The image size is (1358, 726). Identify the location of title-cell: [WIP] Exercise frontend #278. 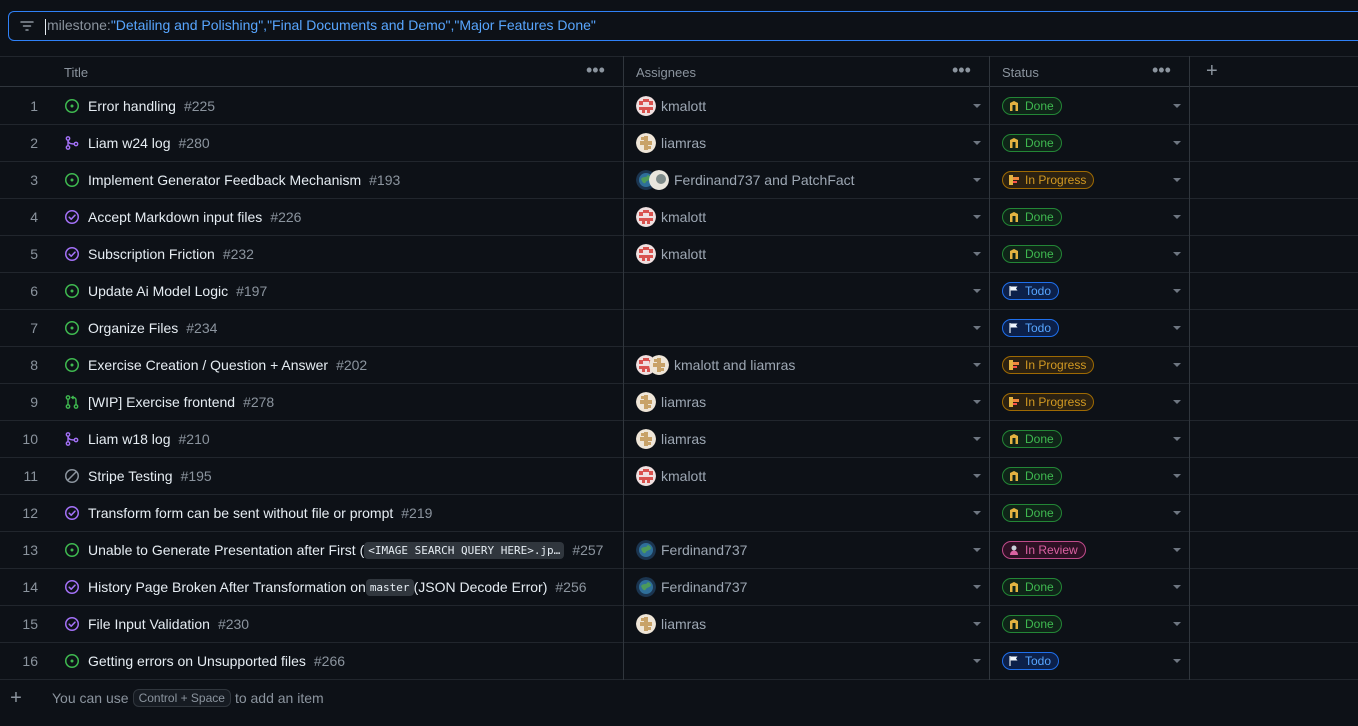
(342, 402).